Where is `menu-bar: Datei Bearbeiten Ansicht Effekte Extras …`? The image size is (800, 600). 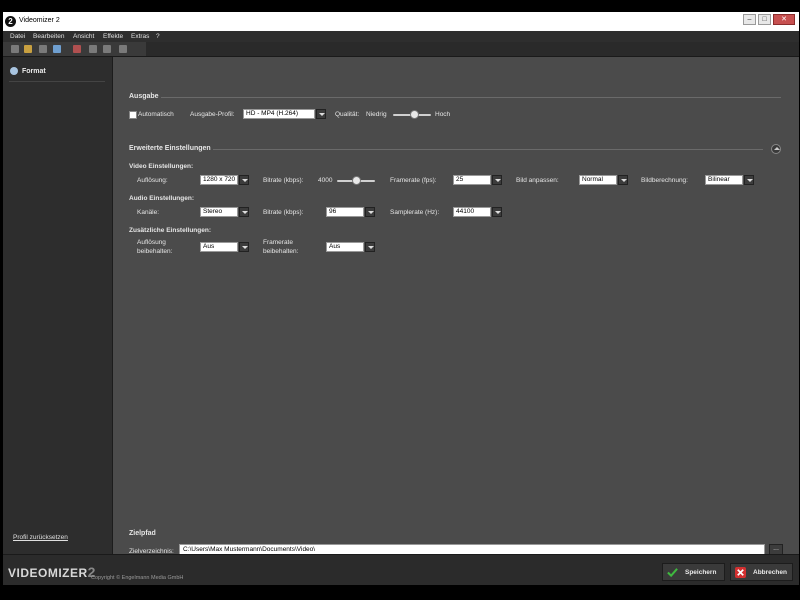
menu-bar: Datei Bearbeiten Ansicht Effekte Extras … is located at coordinates (401, 36).